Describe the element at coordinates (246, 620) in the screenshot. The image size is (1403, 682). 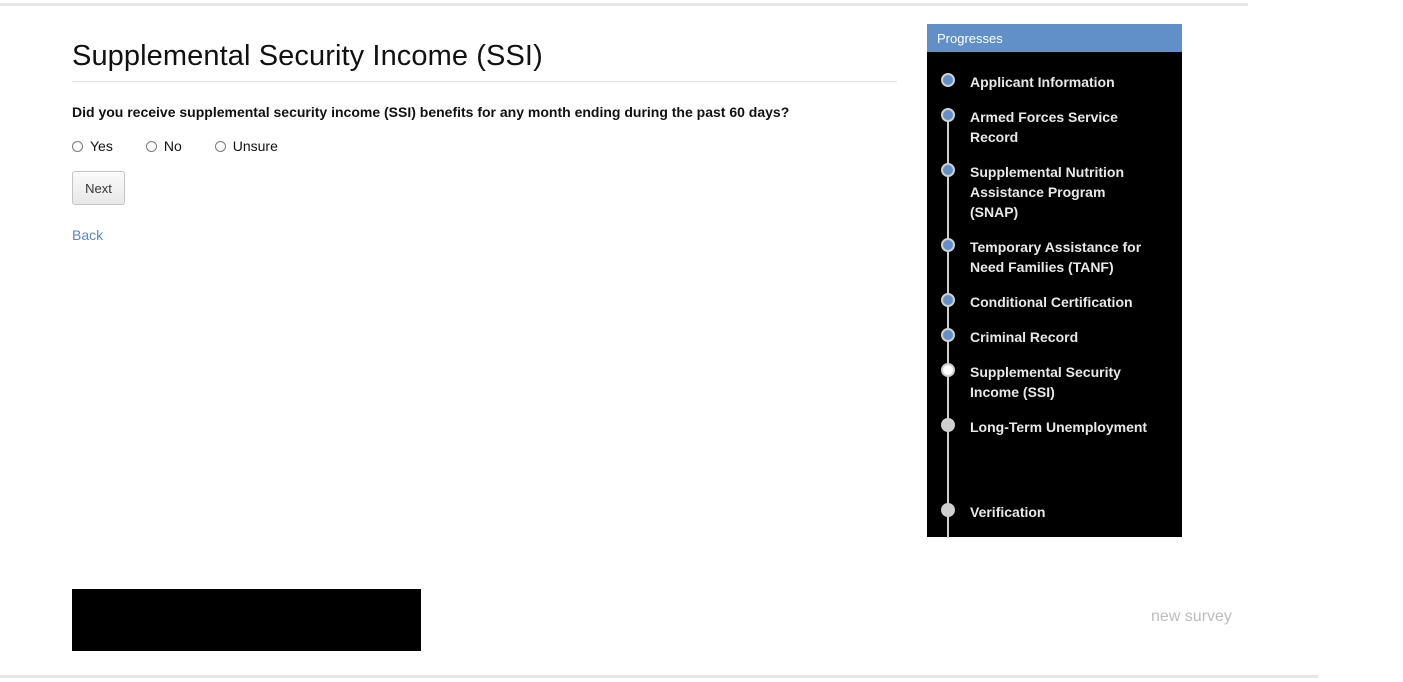
I see `footer-logo-redacted` at that location.